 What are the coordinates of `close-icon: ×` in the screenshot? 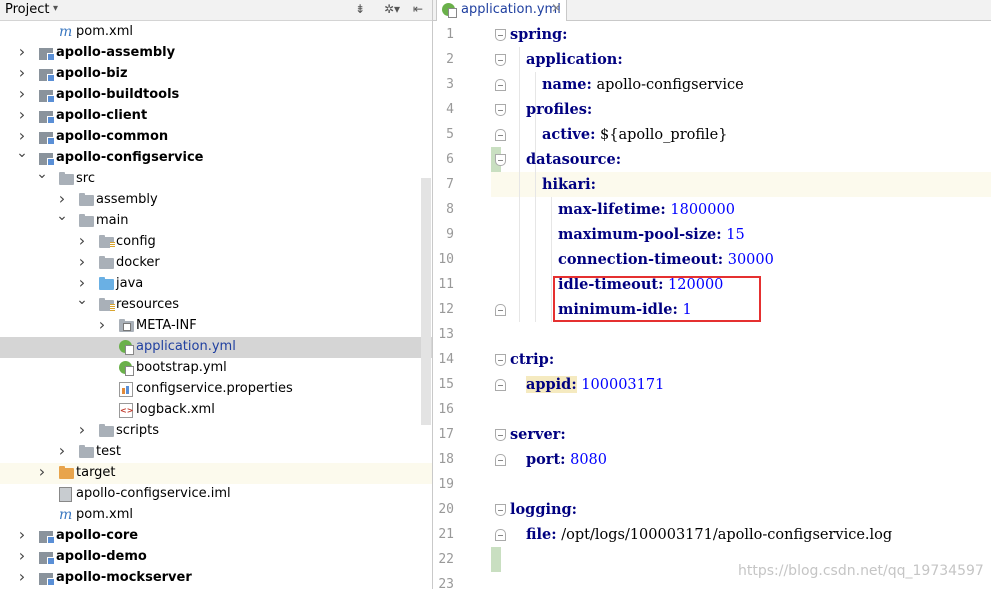 It's located at (556, 8).